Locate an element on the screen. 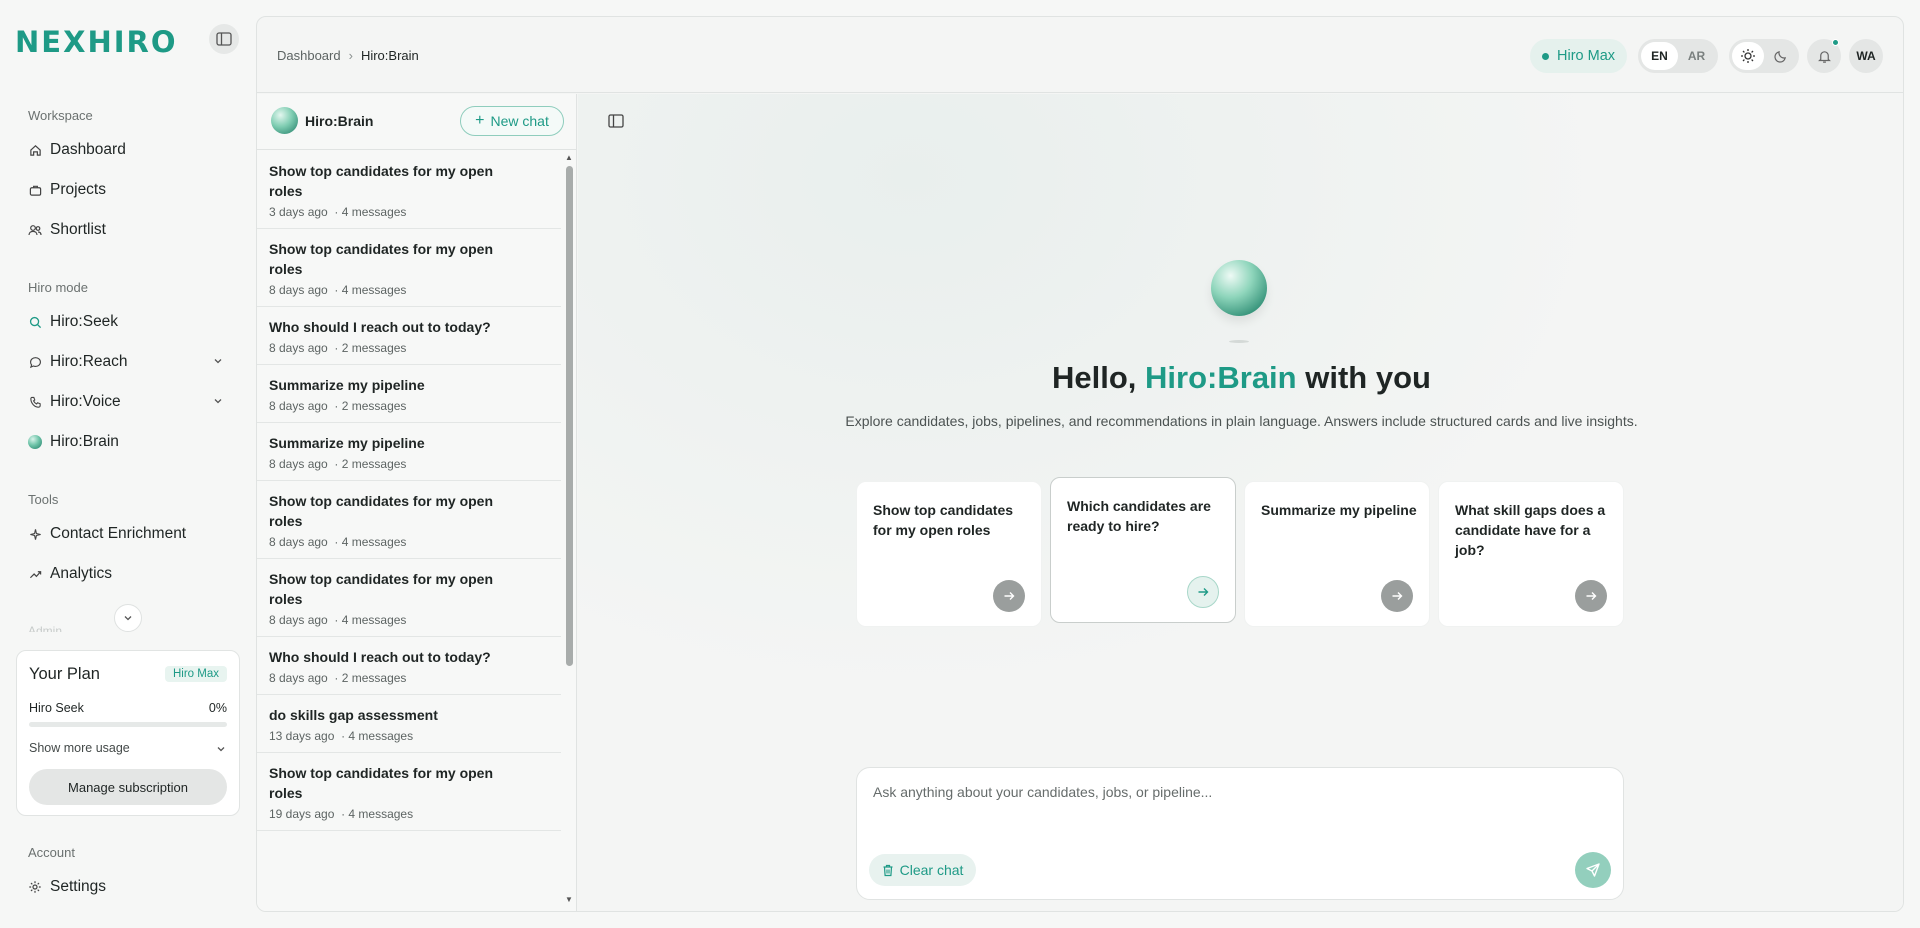 The height and width of the screenshot is (928, 1920). chat-item-time: 13 days ago is located at coordinates (302, 736).